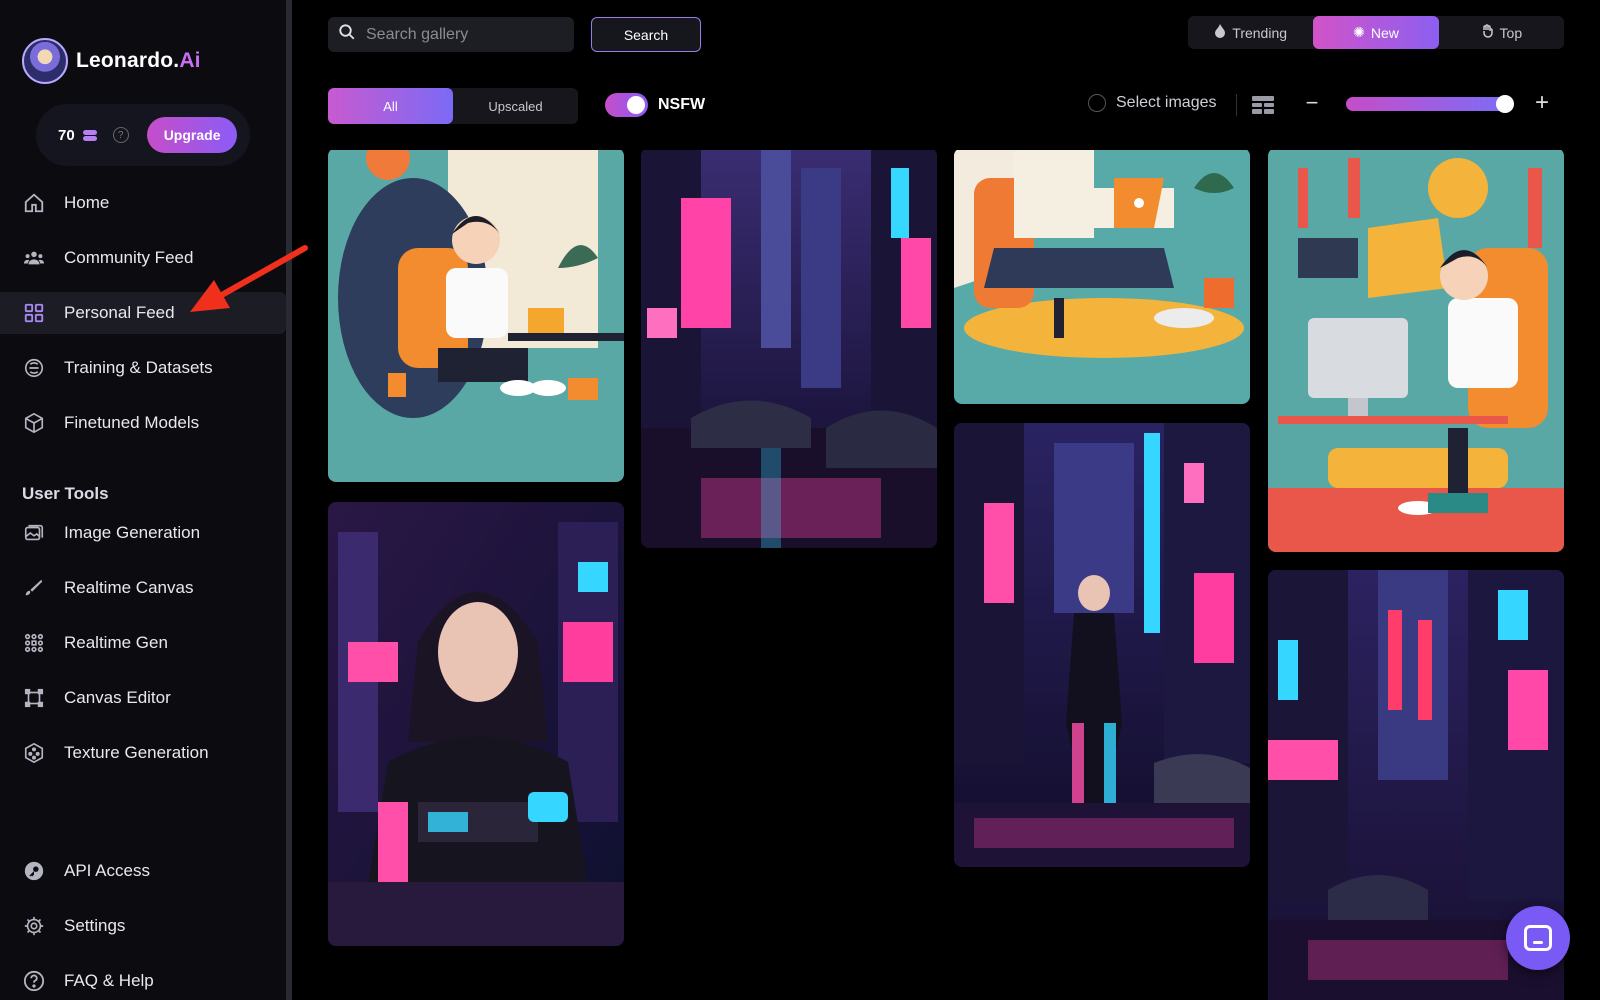  I want to click on token-coin-icon, so click(90, 135).